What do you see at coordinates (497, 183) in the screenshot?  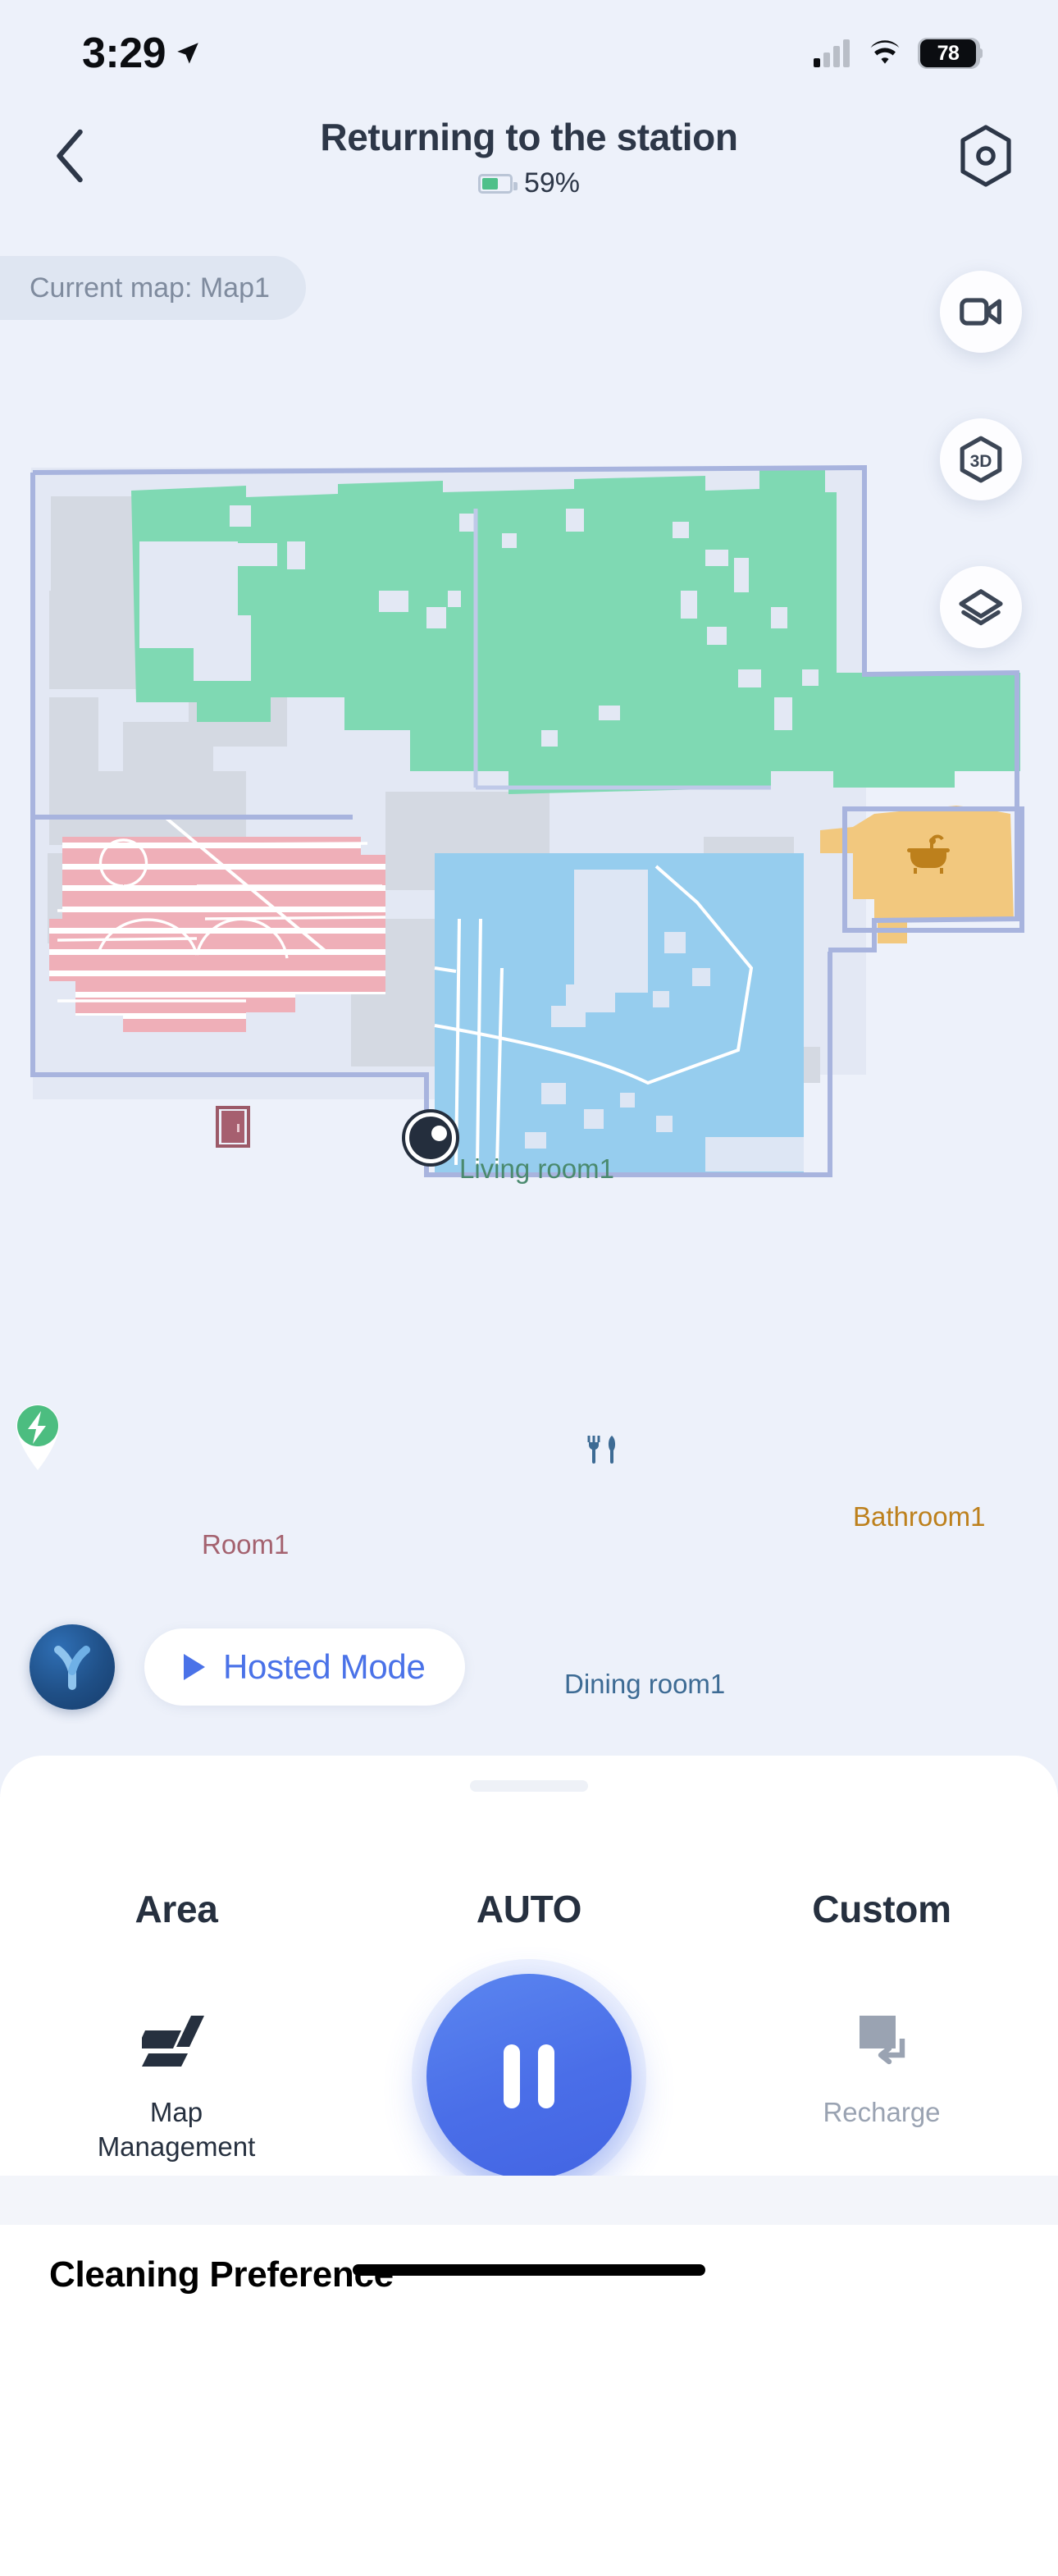 I see `battery-icon` at bounding box center [497, 183].